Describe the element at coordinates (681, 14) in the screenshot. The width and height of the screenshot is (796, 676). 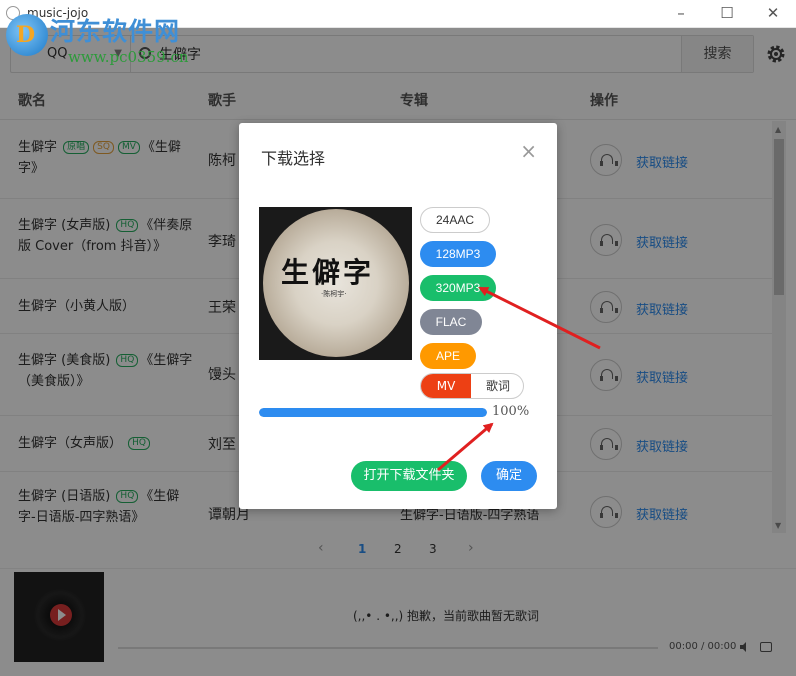
I see `minimize-button: –` at that location.